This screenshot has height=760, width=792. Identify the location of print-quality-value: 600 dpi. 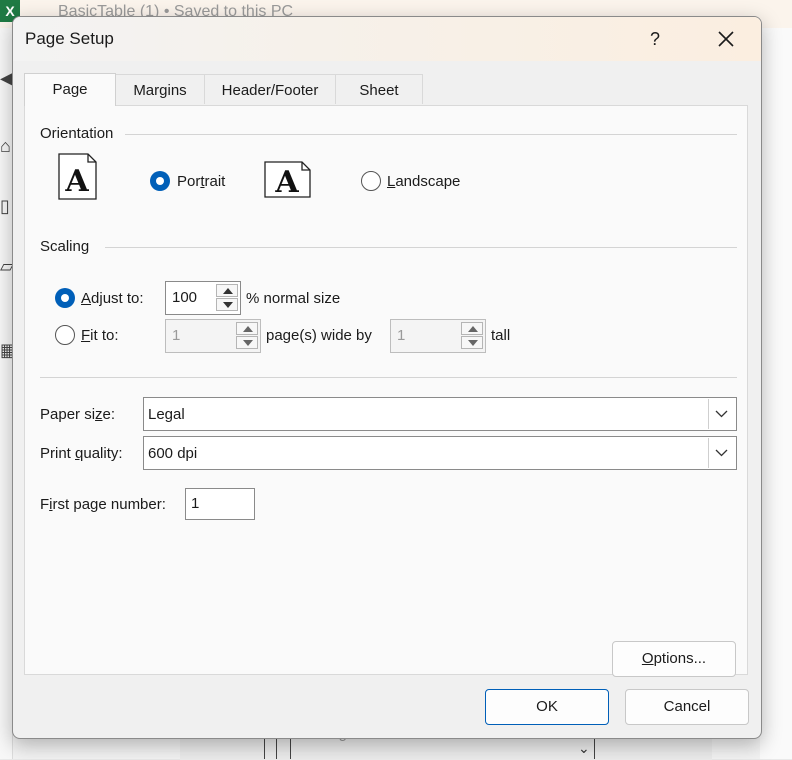
(173, 453).